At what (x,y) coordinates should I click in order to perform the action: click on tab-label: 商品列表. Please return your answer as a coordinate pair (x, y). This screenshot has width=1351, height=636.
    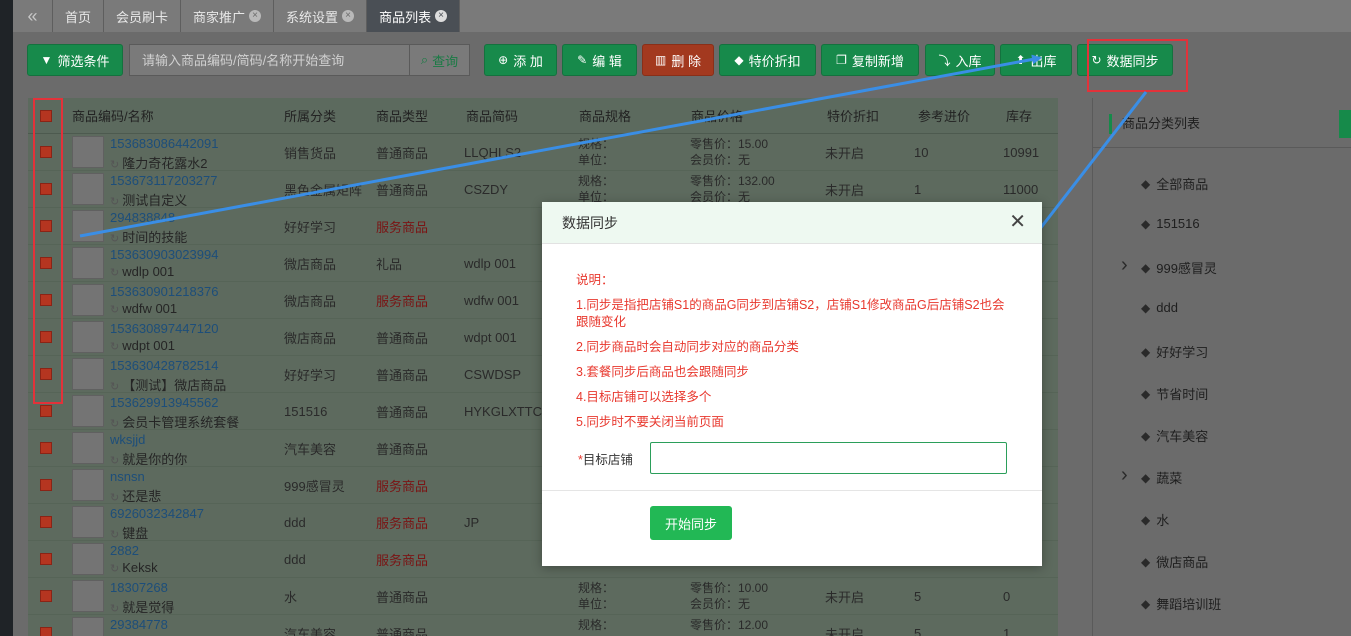
    Looking at the image, I should click on (405, 17).